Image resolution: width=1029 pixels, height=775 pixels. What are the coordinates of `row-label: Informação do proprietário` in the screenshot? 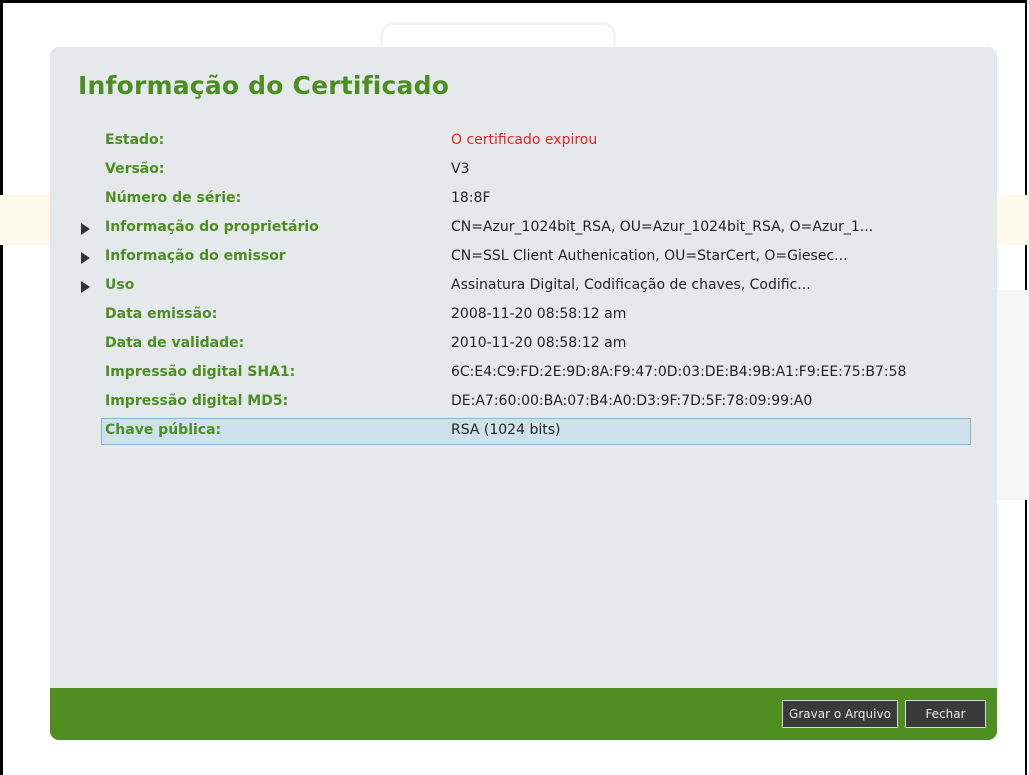 It's located at (212, 227).